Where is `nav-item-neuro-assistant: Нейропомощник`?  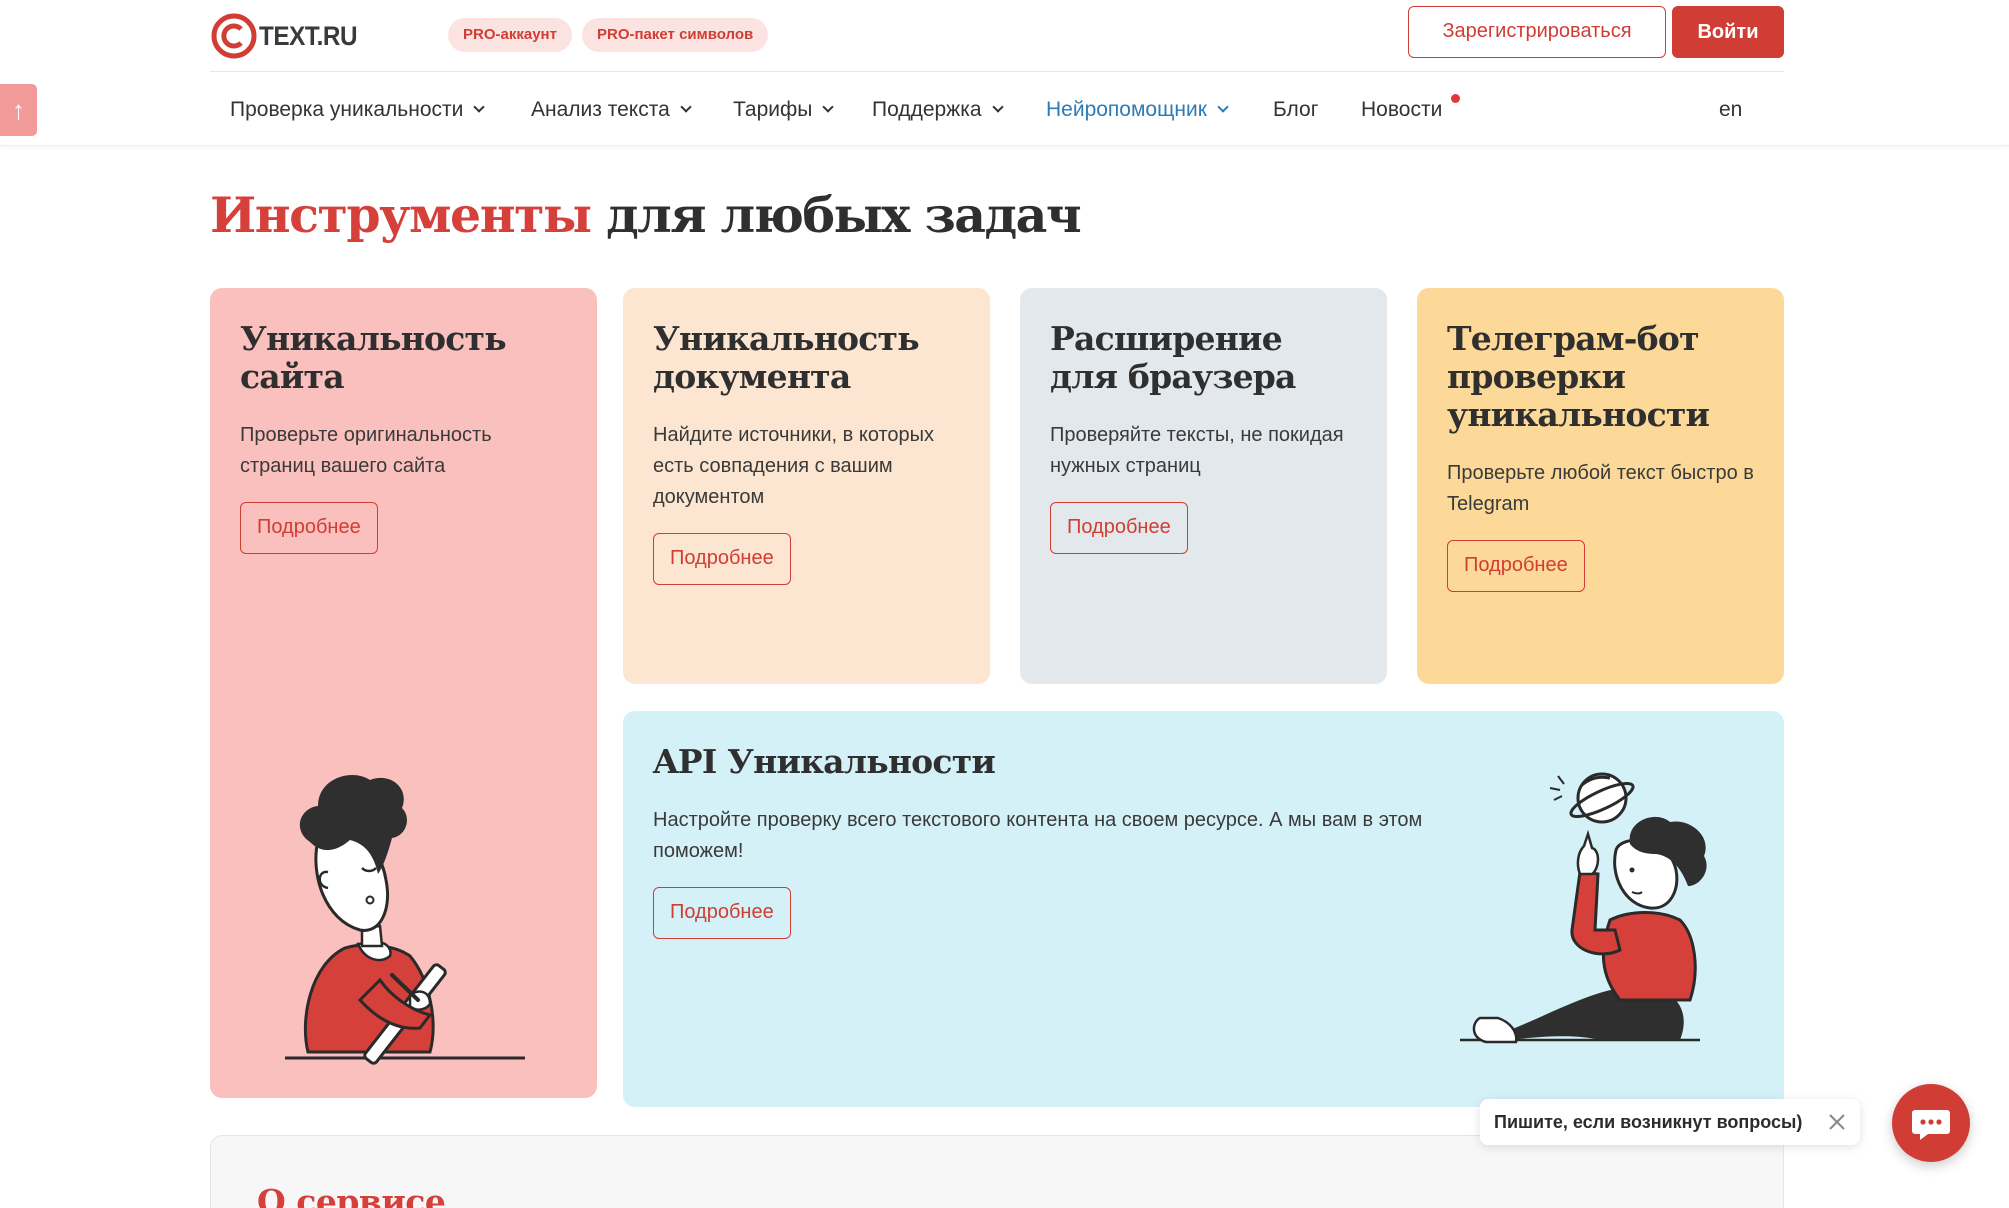
nav-item-neuro-assistant: Нейропомощник is located at coordinates (1137, 110).